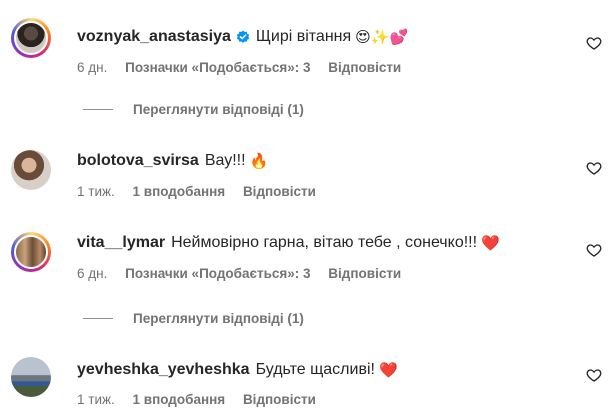  I want to click on comment-username: vita__lymar, so click(121, 243).